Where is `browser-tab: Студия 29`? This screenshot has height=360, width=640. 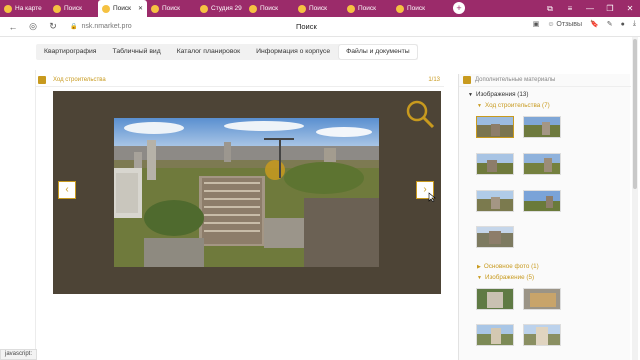 browser-tab: Студия 29 is located at coordinates (220, 8).